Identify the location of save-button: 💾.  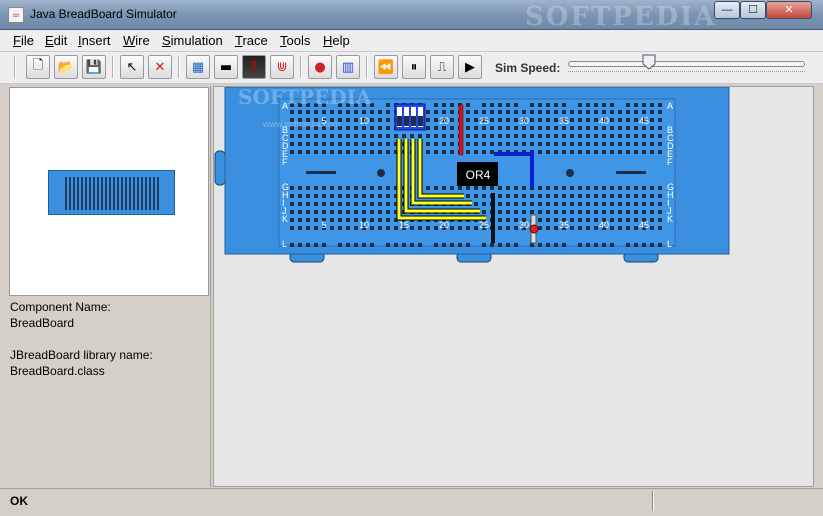
(94, 67).